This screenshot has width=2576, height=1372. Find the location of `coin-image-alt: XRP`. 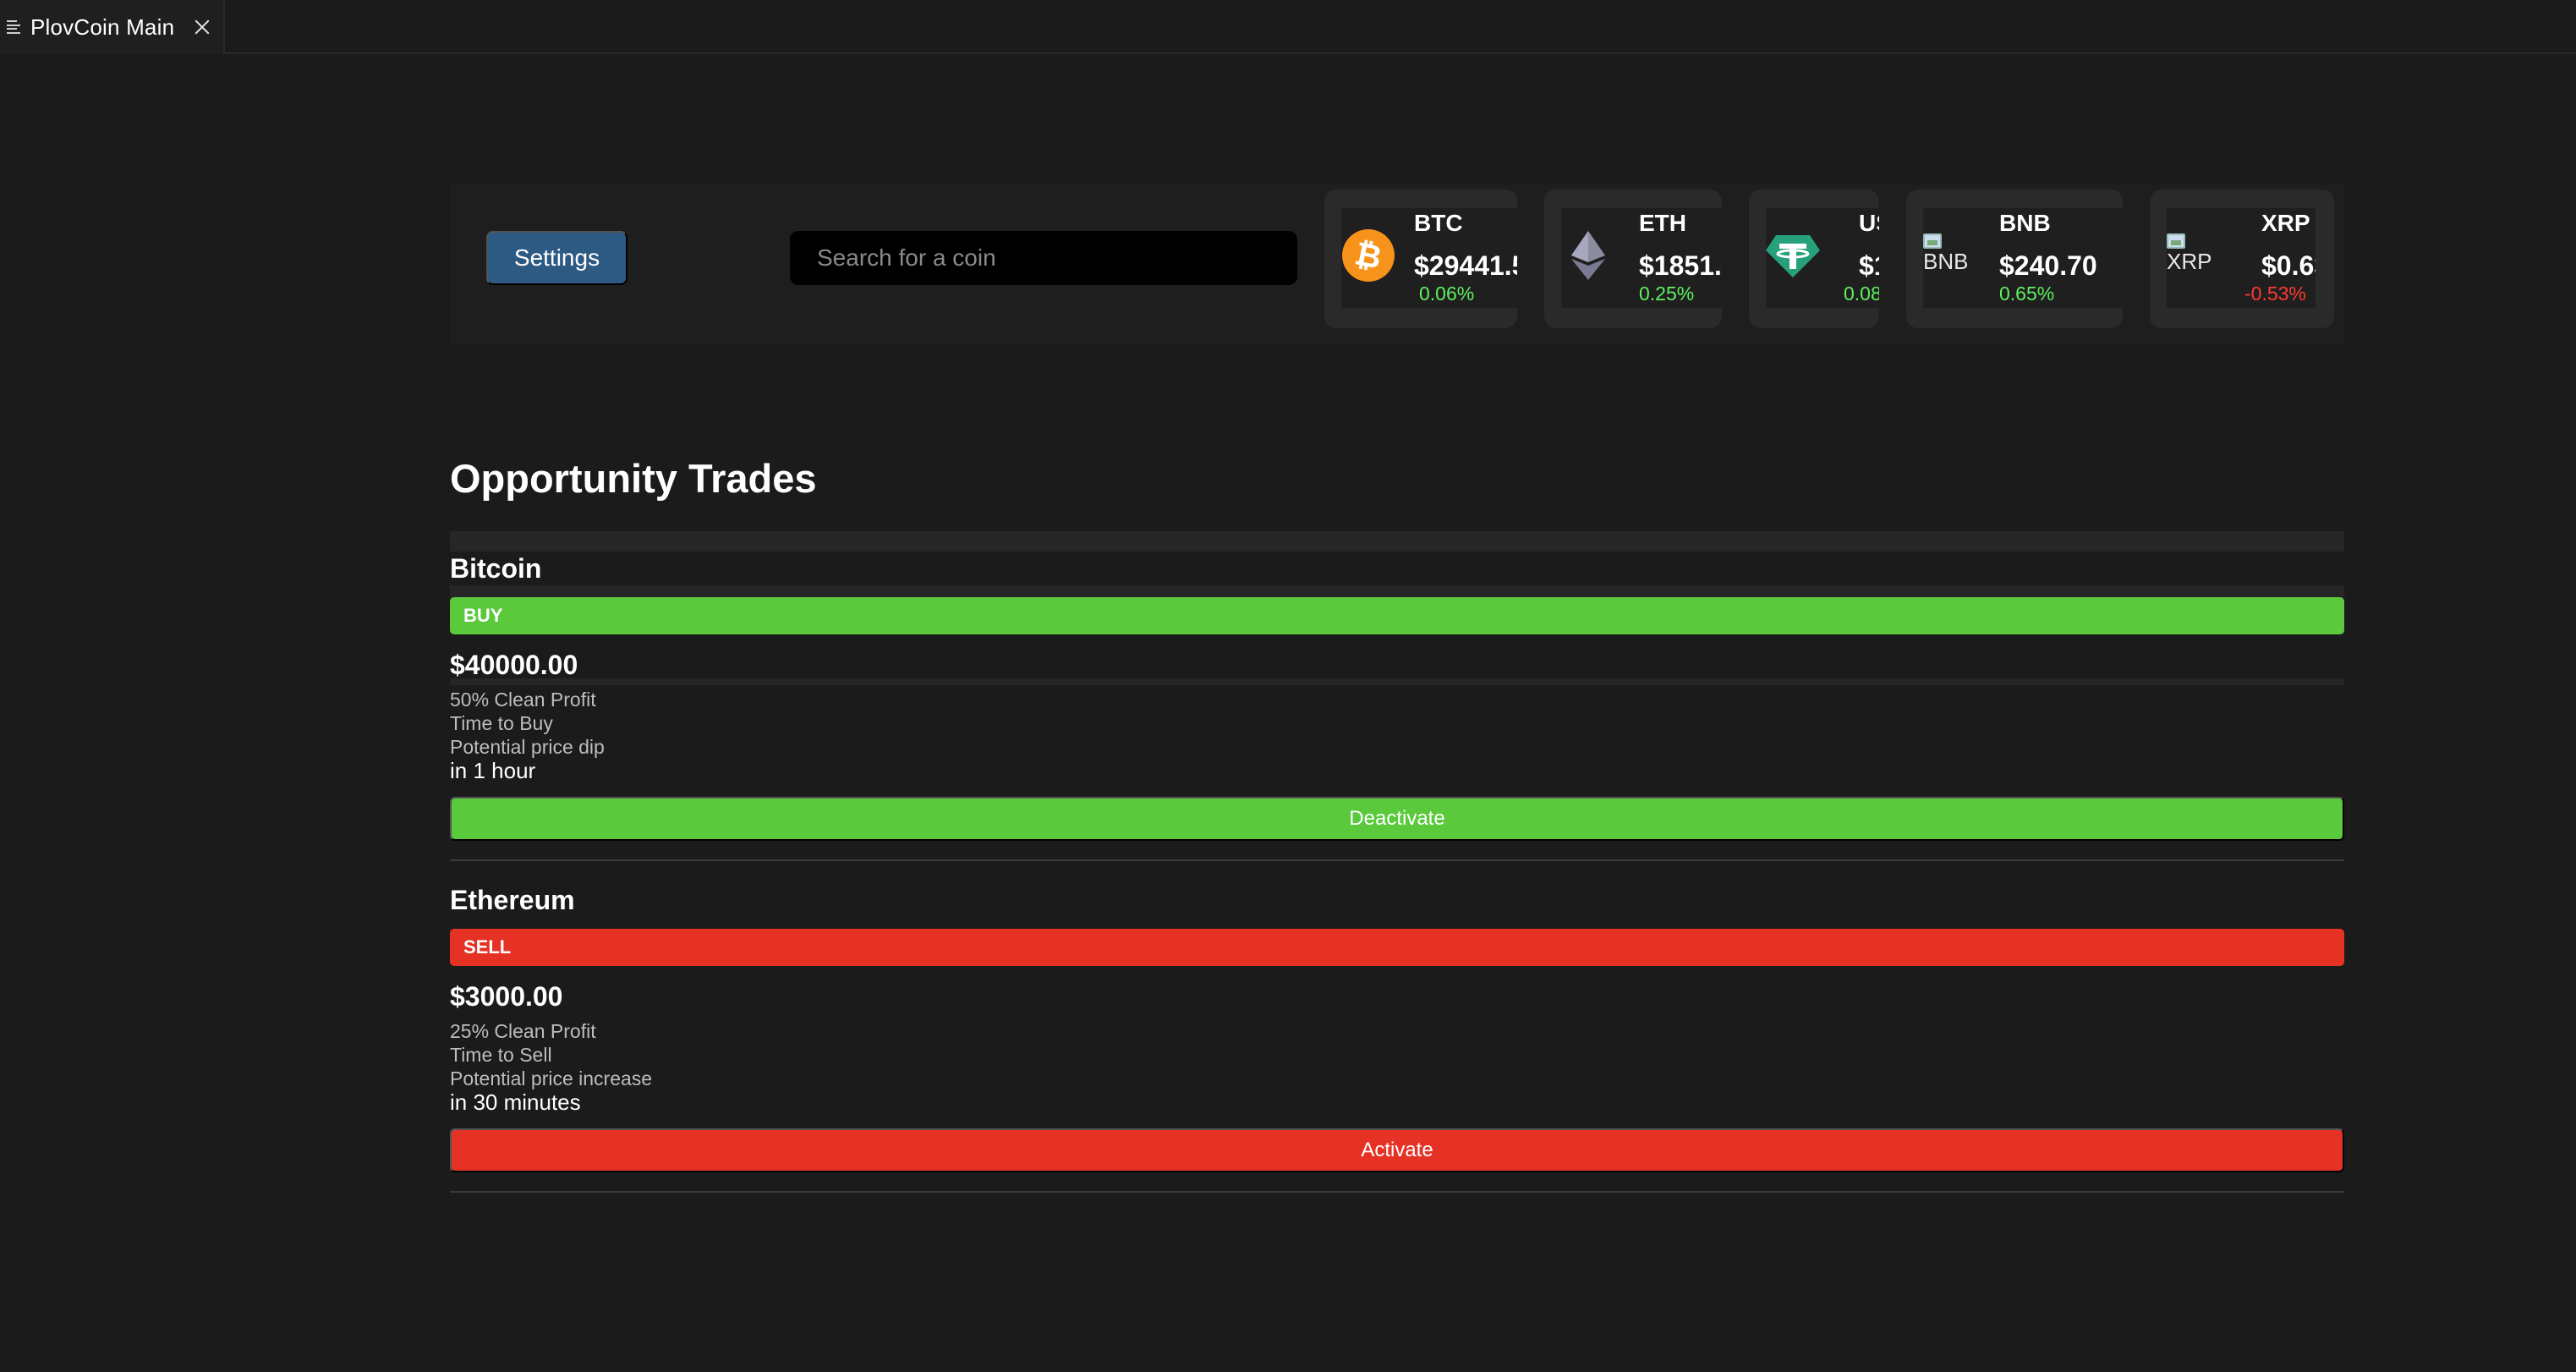

coin-image-alt: XRP is located at coordinates (2189, 261).